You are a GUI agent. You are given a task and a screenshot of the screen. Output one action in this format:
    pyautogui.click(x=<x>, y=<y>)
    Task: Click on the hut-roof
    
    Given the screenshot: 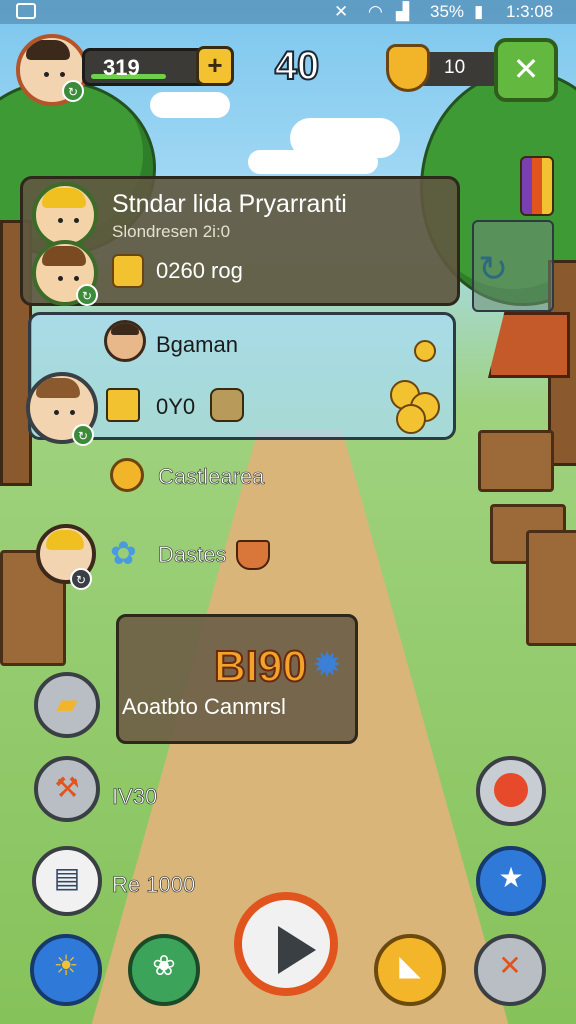 What is the action you would take?
    pyautogui.click(x=529, y=345)
    